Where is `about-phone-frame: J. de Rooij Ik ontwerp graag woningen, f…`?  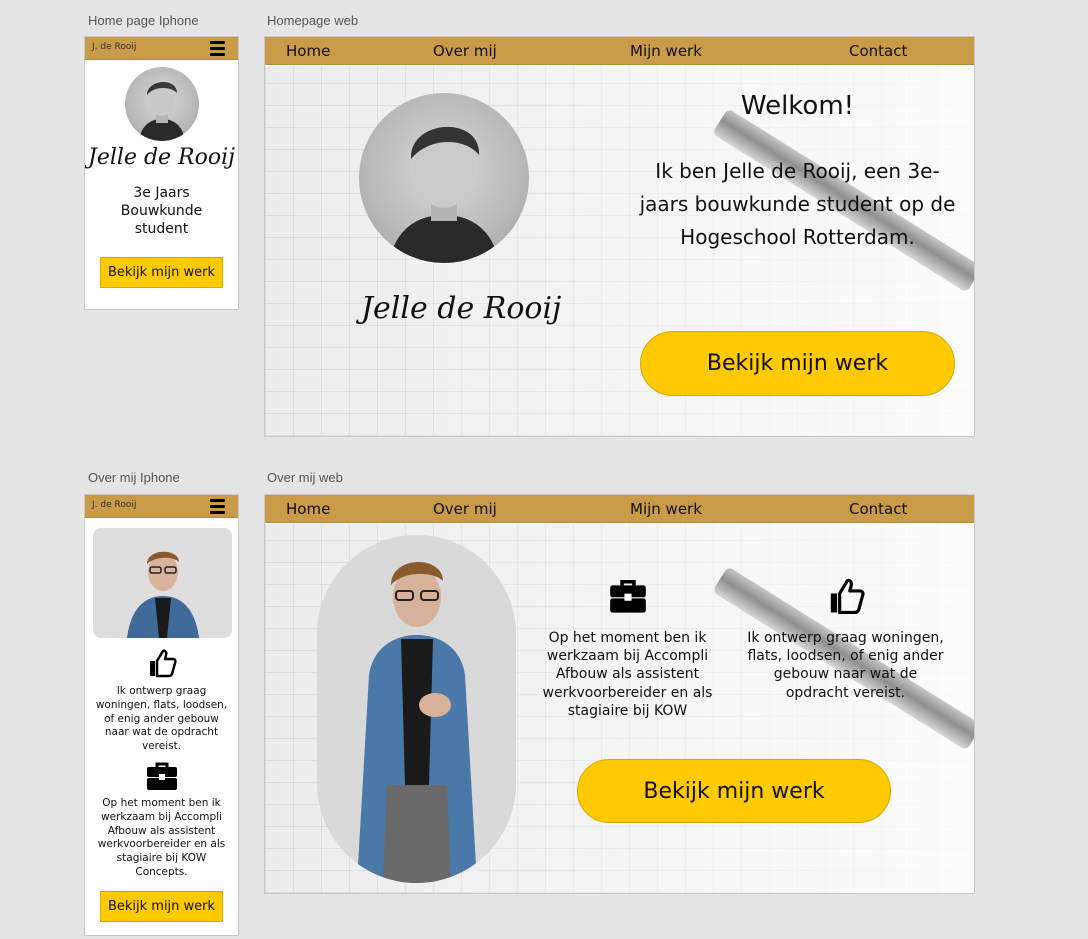 about-phone-frame: J. de Rooij Ik ontwerp graag woningen, f… is located at coordinates (161, 715).